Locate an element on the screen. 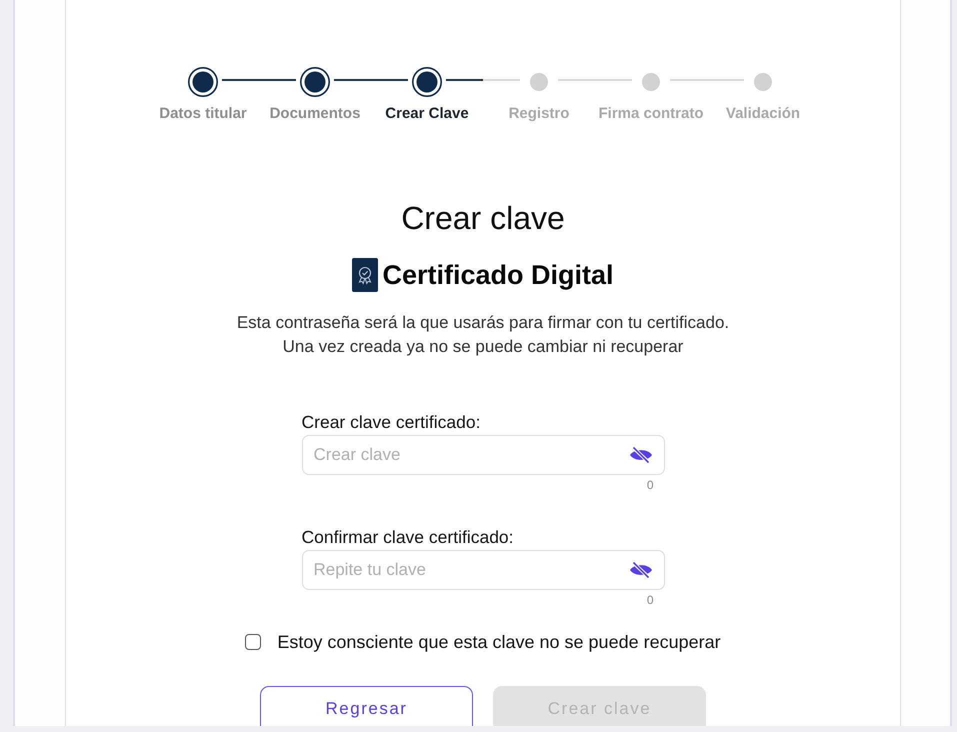  field-label: Crear clave certificado: is located at coordinates (391, 422).